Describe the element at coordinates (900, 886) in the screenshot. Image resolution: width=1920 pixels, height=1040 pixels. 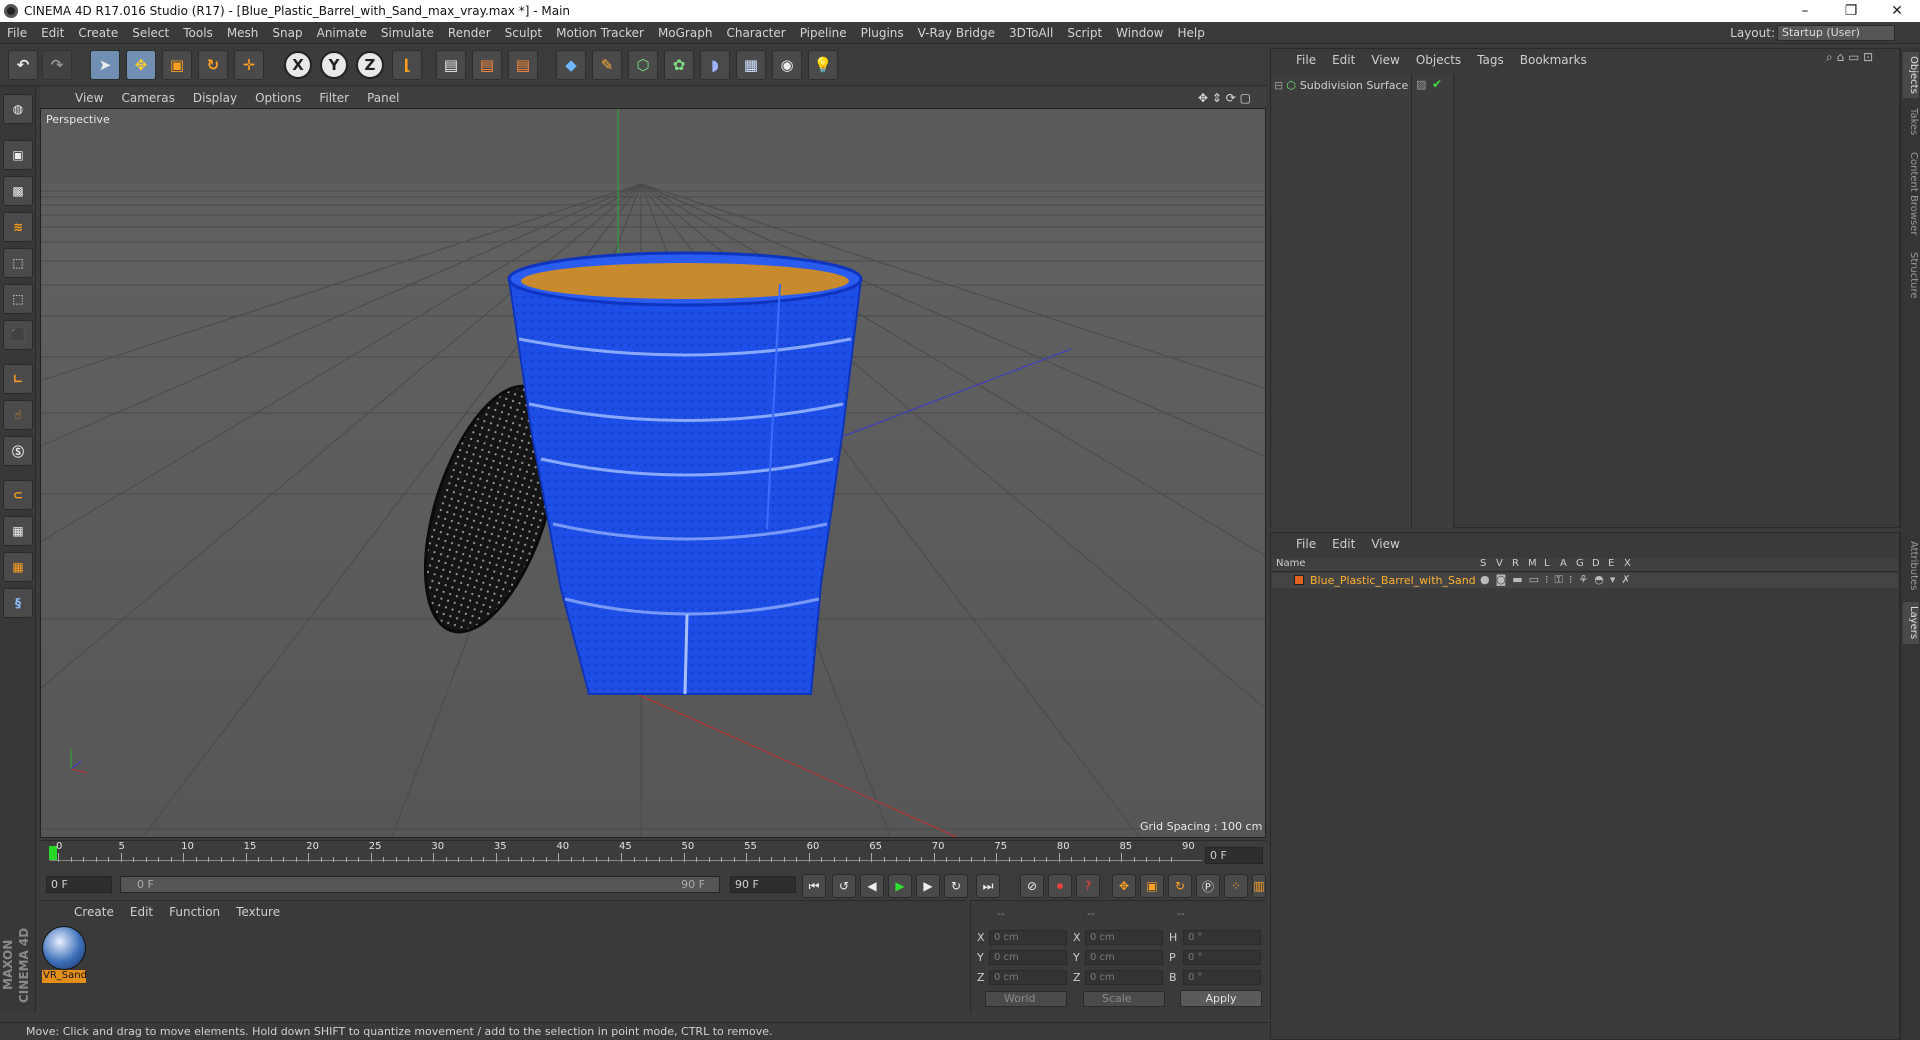
I see `play-forward-icon: ▶` at that location.